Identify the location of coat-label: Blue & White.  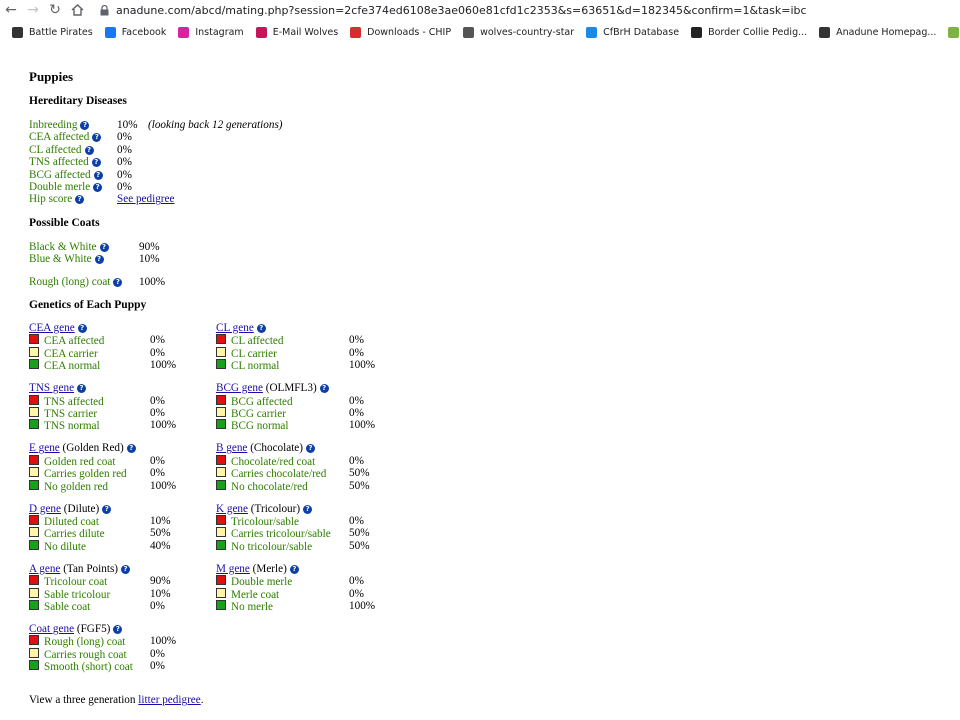
(60, 259).